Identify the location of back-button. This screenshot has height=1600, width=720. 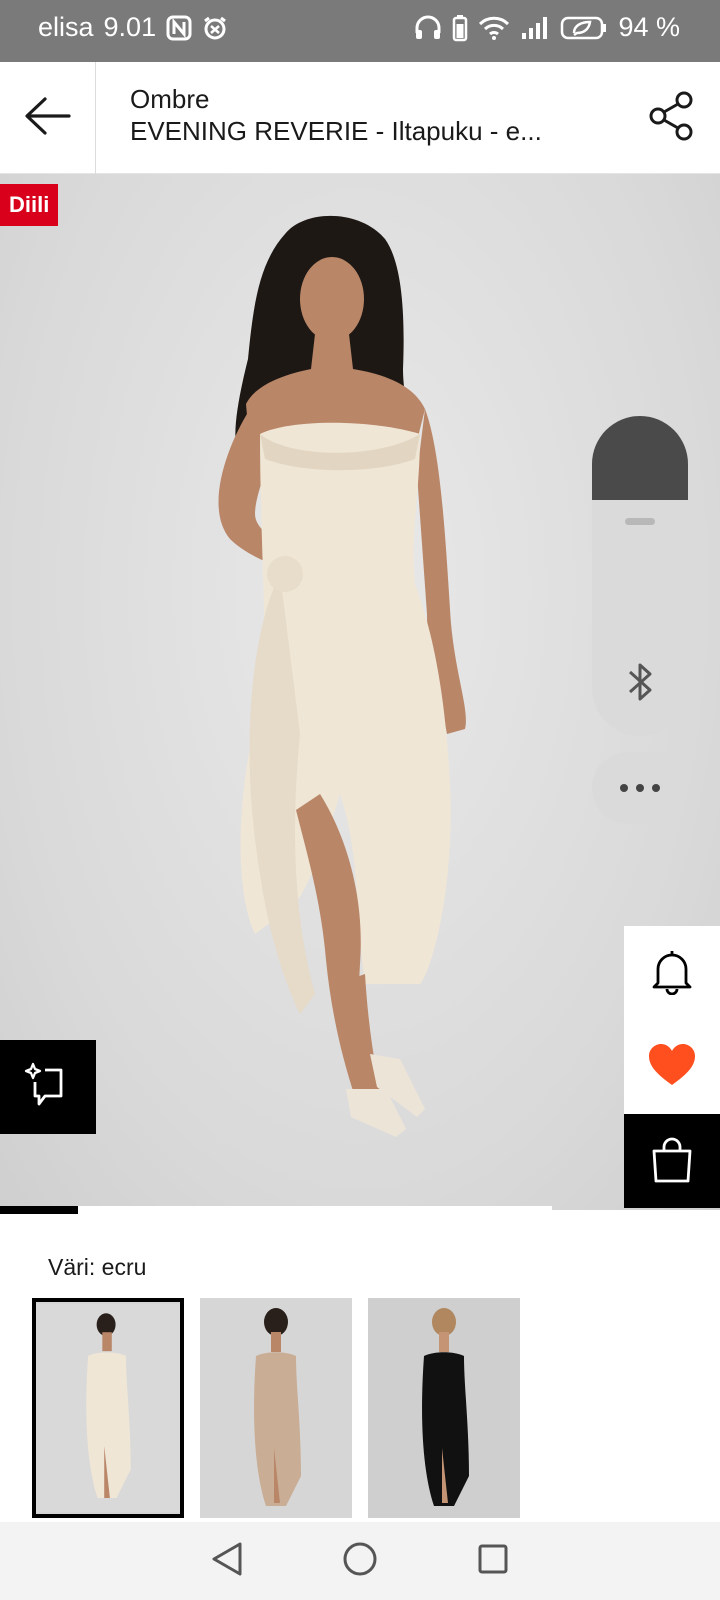
(48, 118).